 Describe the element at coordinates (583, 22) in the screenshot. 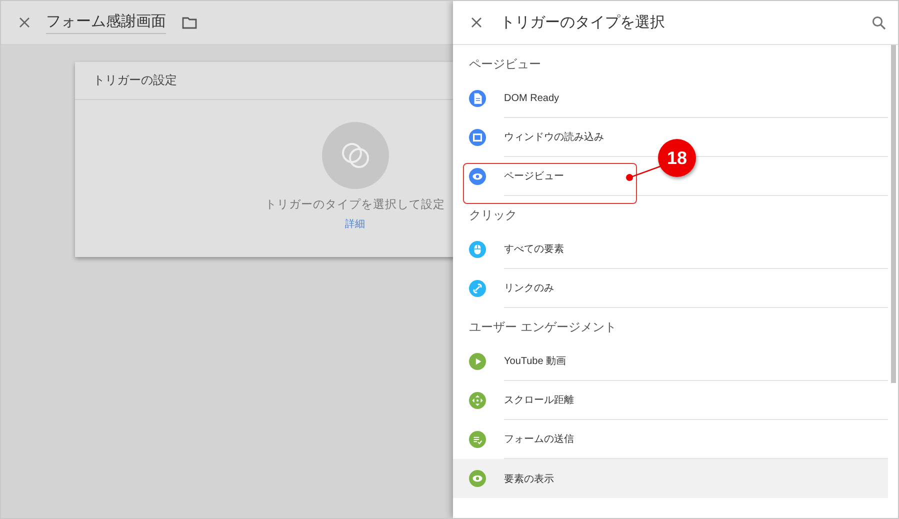

I see `panel-title: トリガーのタイプを選択` at that location.